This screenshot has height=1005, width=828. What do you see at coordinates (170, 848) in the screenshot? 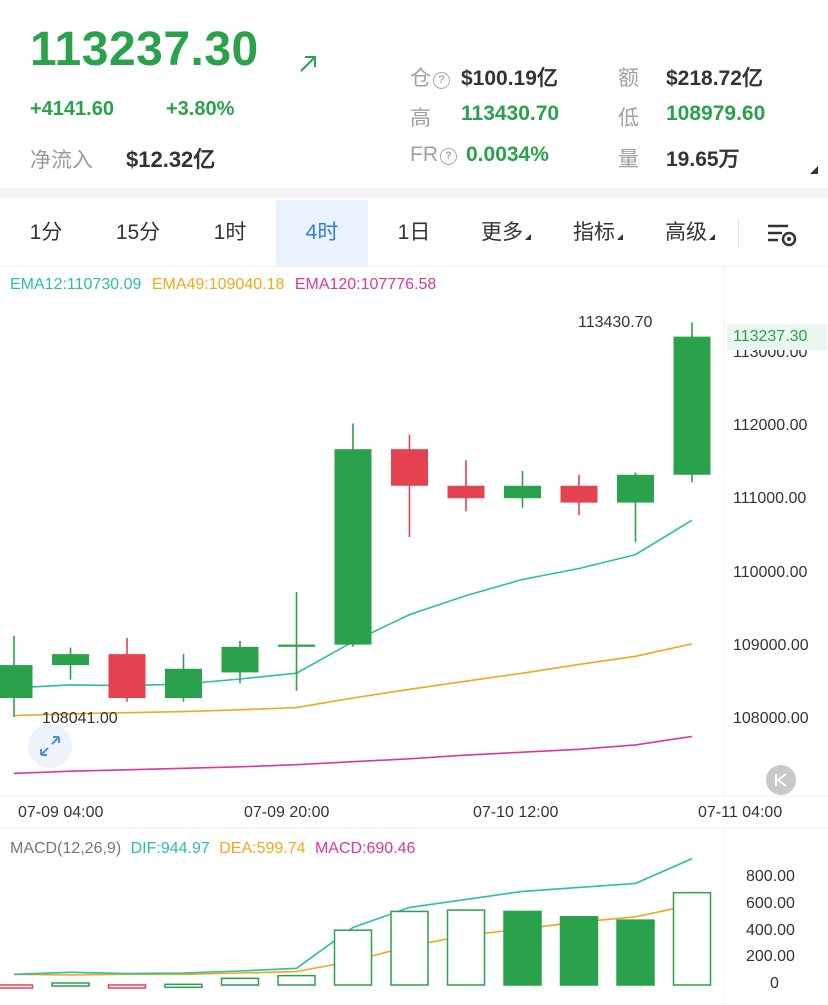
I see `dif-value: DIF:944.97` at bounding box center [170, 848].